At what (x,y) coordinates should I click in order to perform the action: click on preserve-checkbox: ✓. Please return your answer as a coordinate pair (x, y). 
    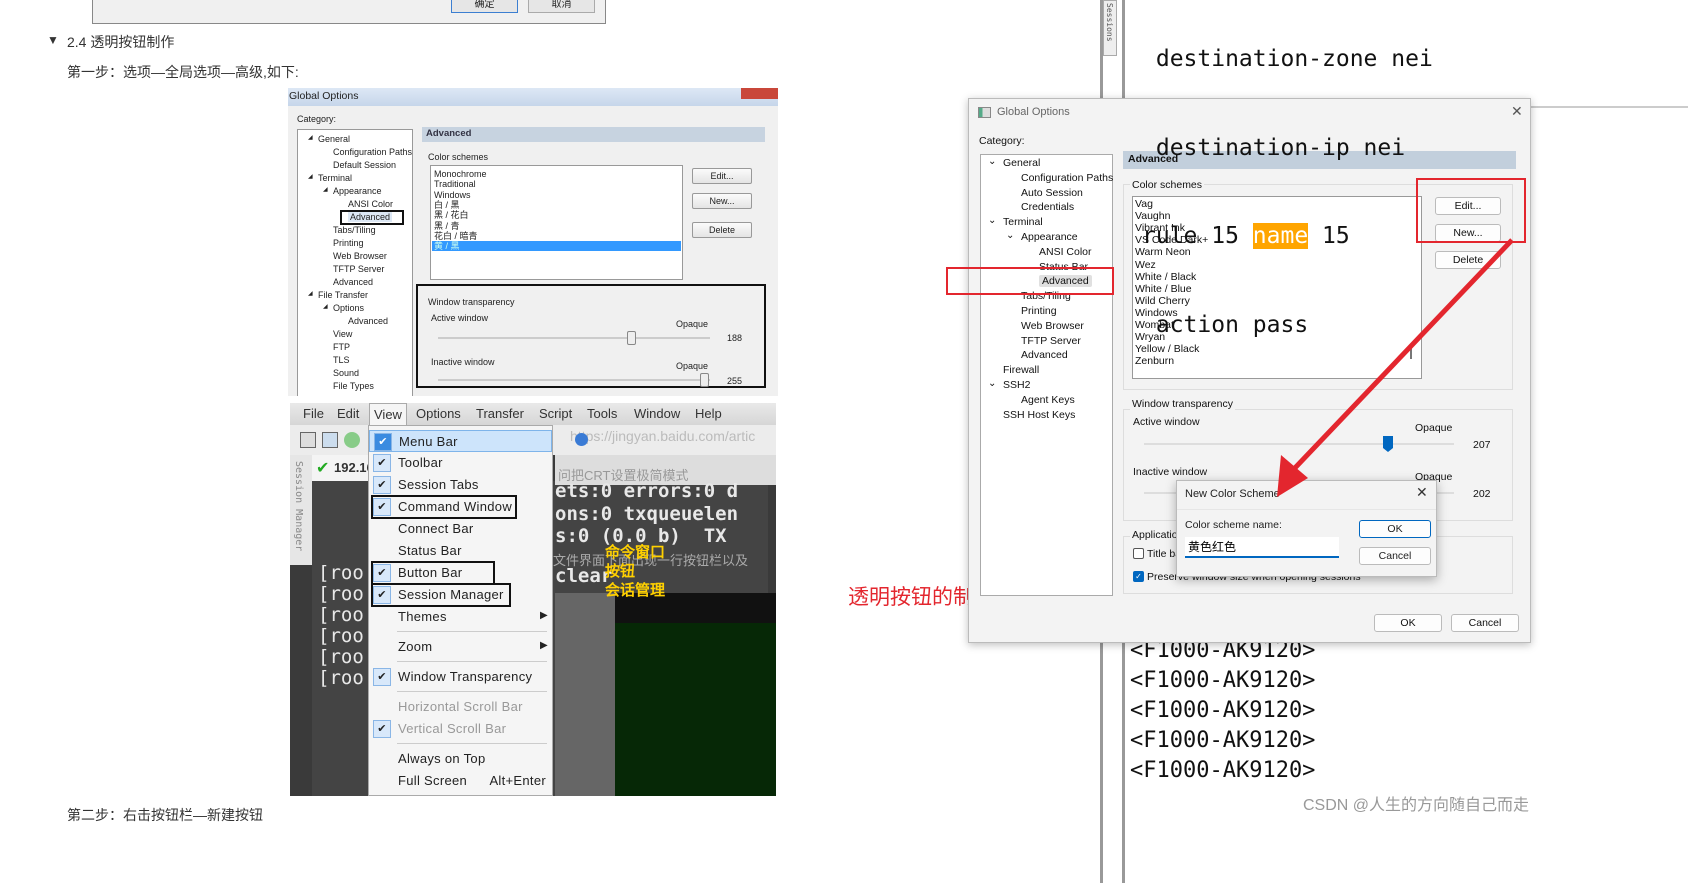
    Looking at the image, I should click on (1138, 576).